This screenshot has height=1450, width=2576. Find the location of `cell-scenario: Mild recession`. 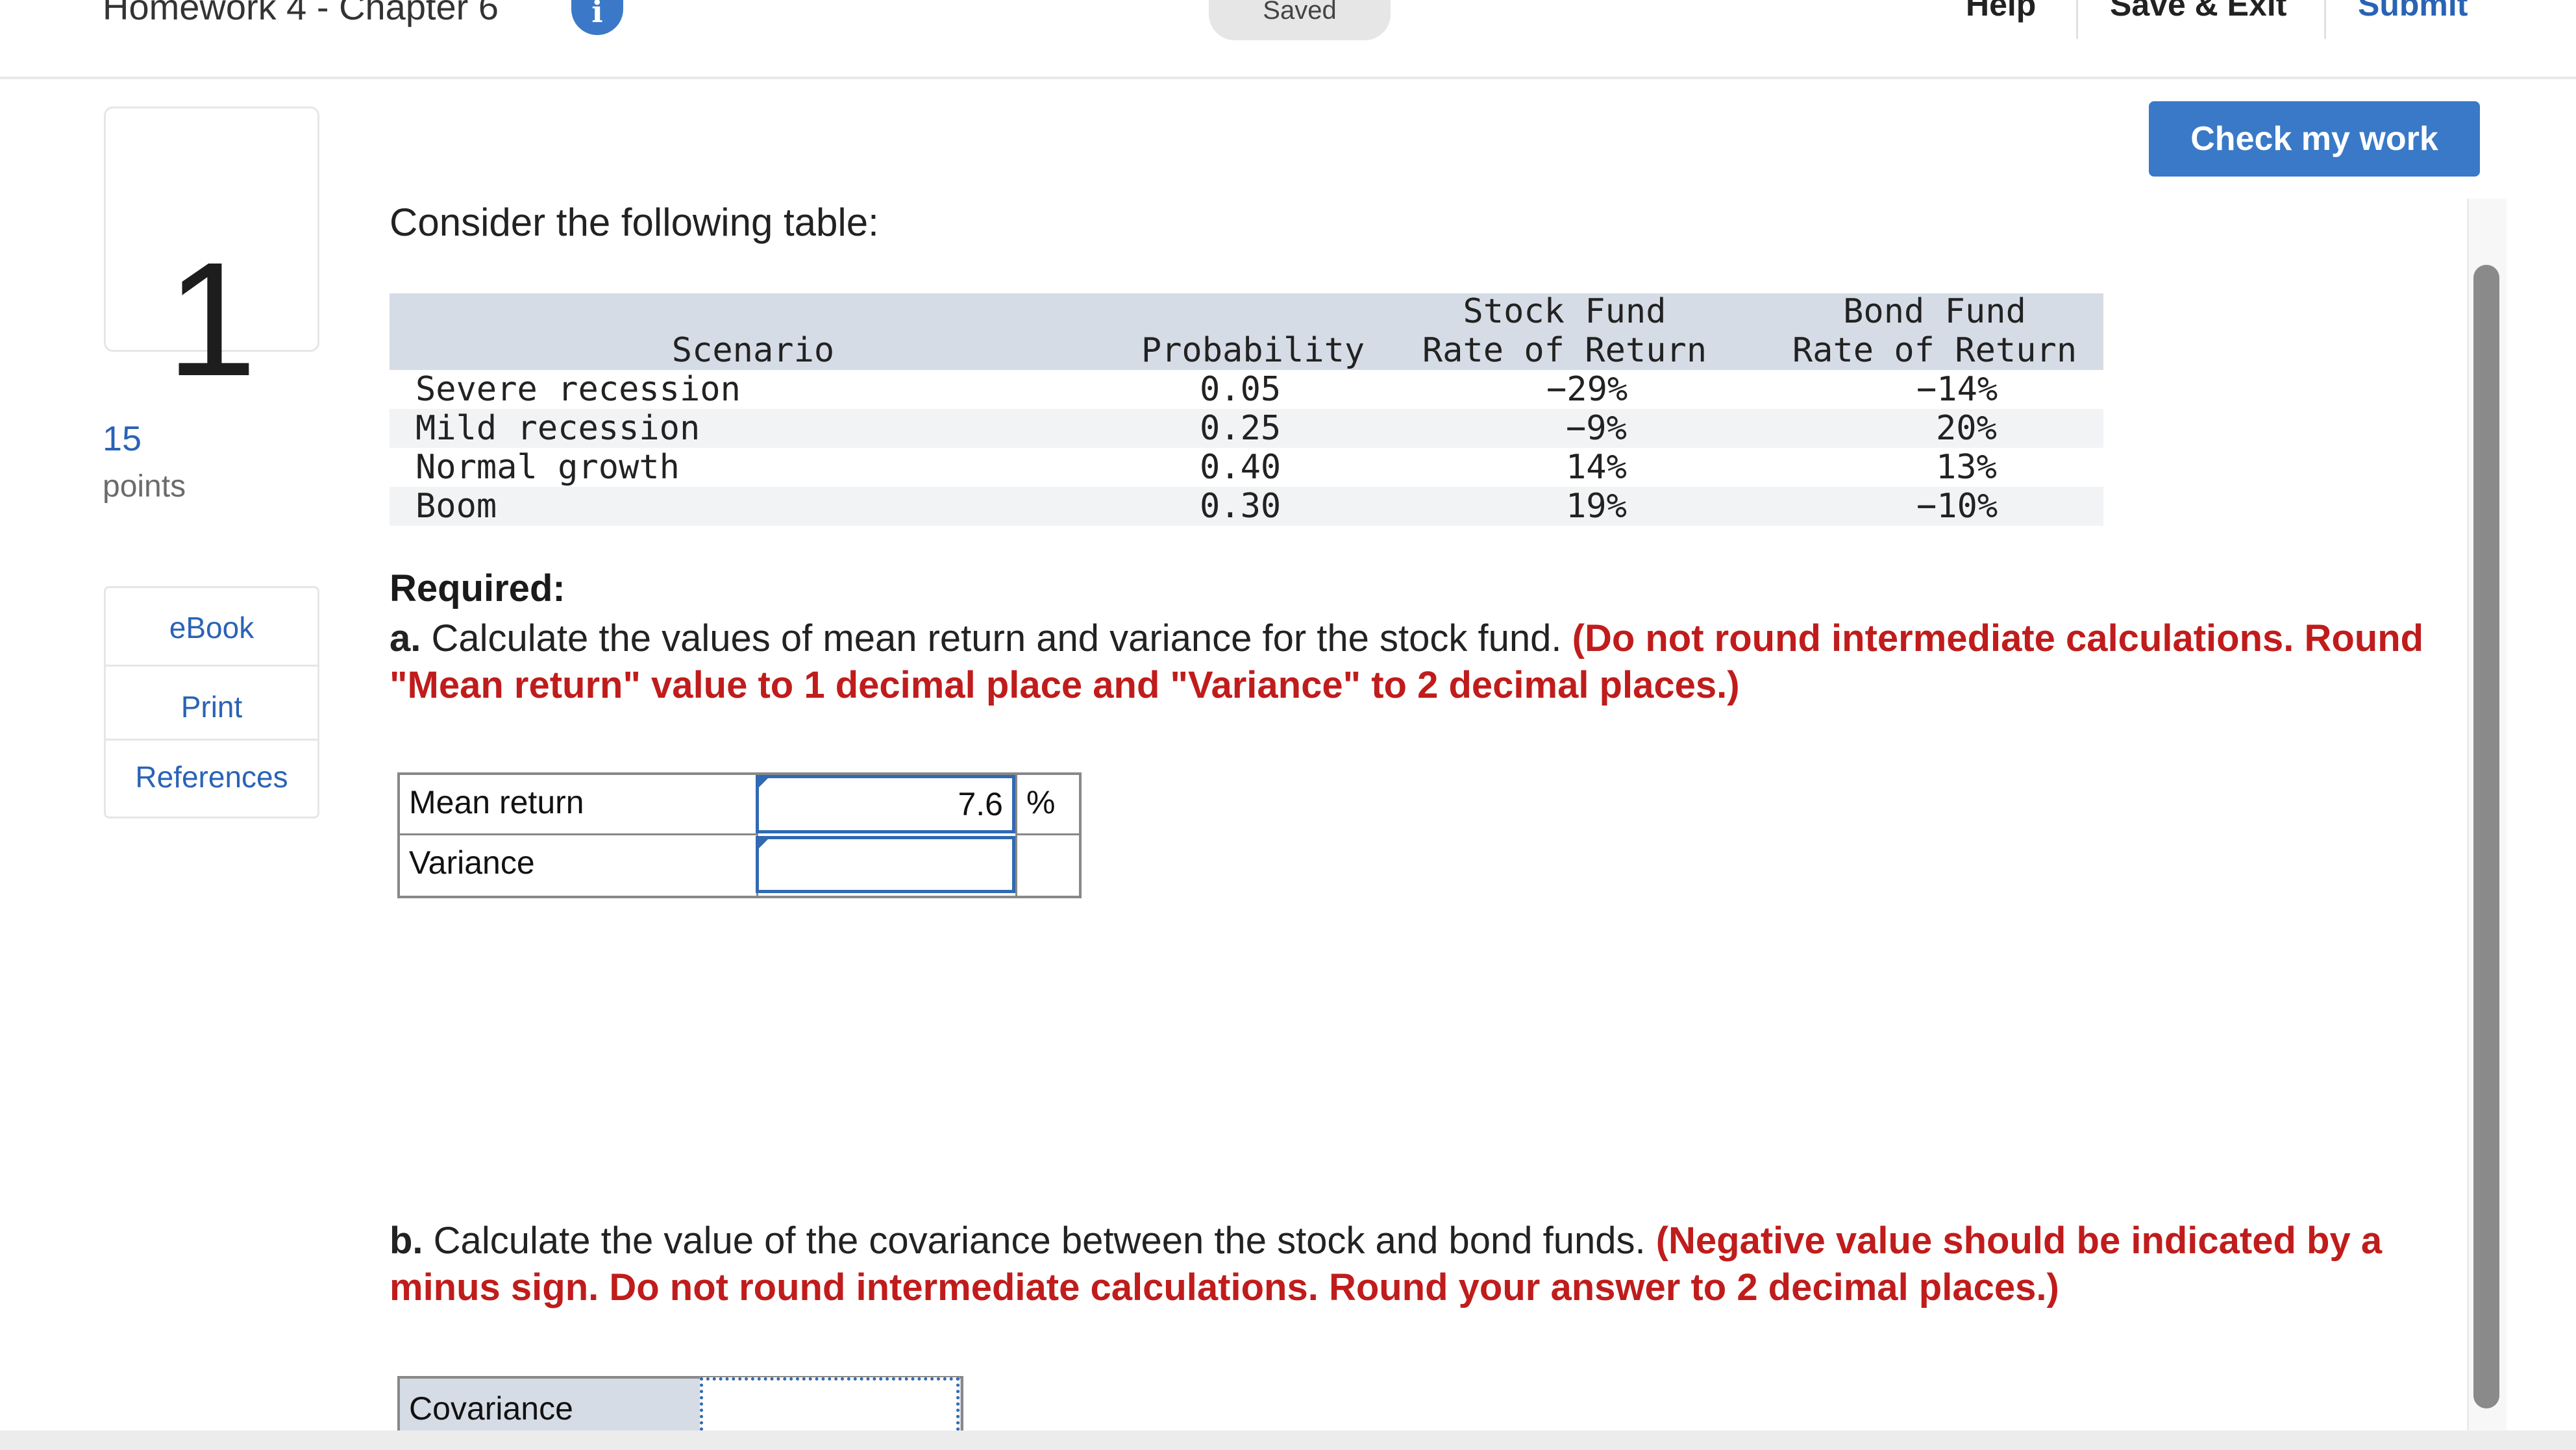

cell-scenario: Mild recession is located at coordinates (557, 428).